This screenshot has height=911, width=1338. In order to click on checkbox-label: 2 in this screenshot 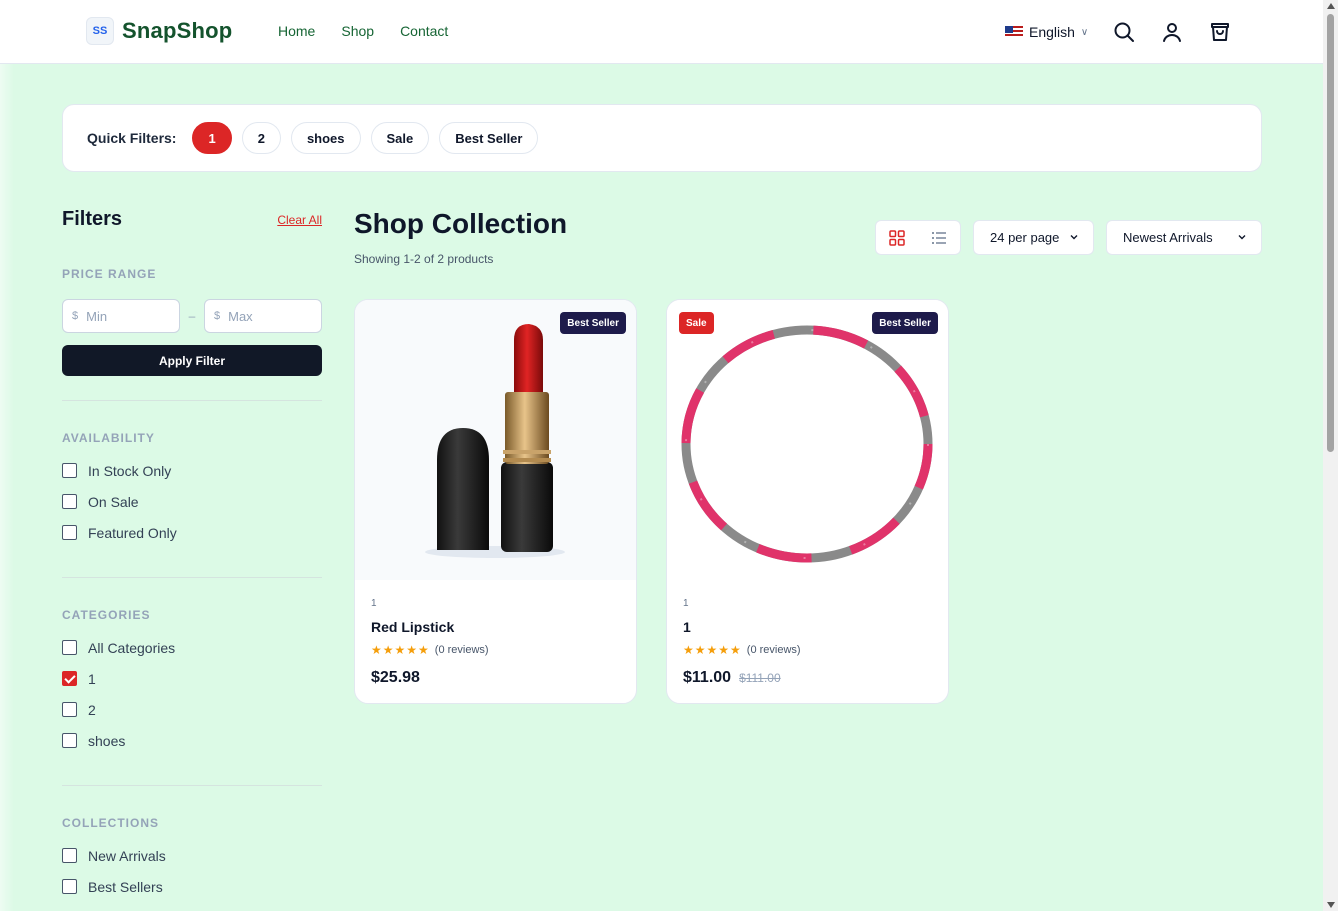, I will do `click(92, 709)`.